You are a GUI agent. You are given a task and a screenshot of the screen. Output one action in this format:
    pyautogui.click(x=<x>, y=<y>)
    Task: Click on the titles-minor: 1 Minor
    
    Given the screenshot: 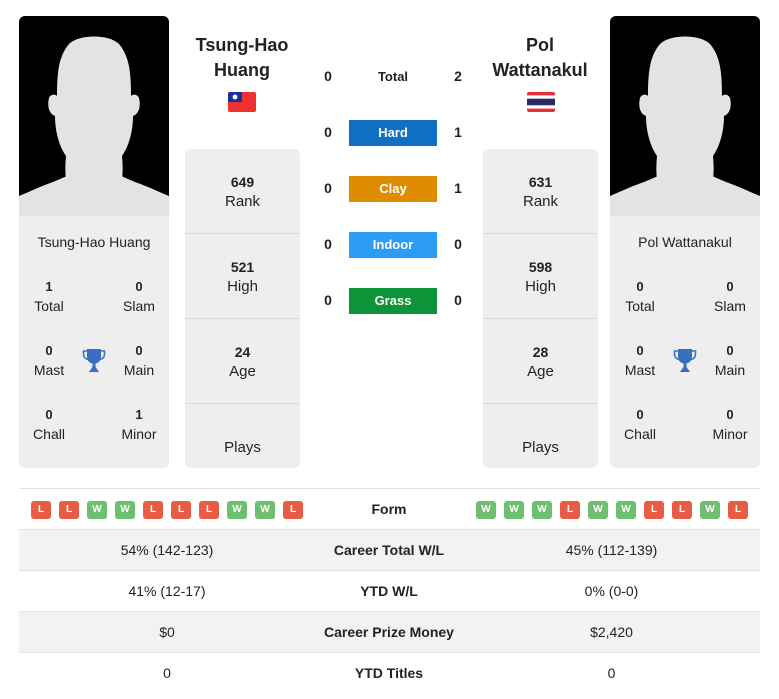 What is the action you would take?
    pyautogui.click(x=139, y=425)
    